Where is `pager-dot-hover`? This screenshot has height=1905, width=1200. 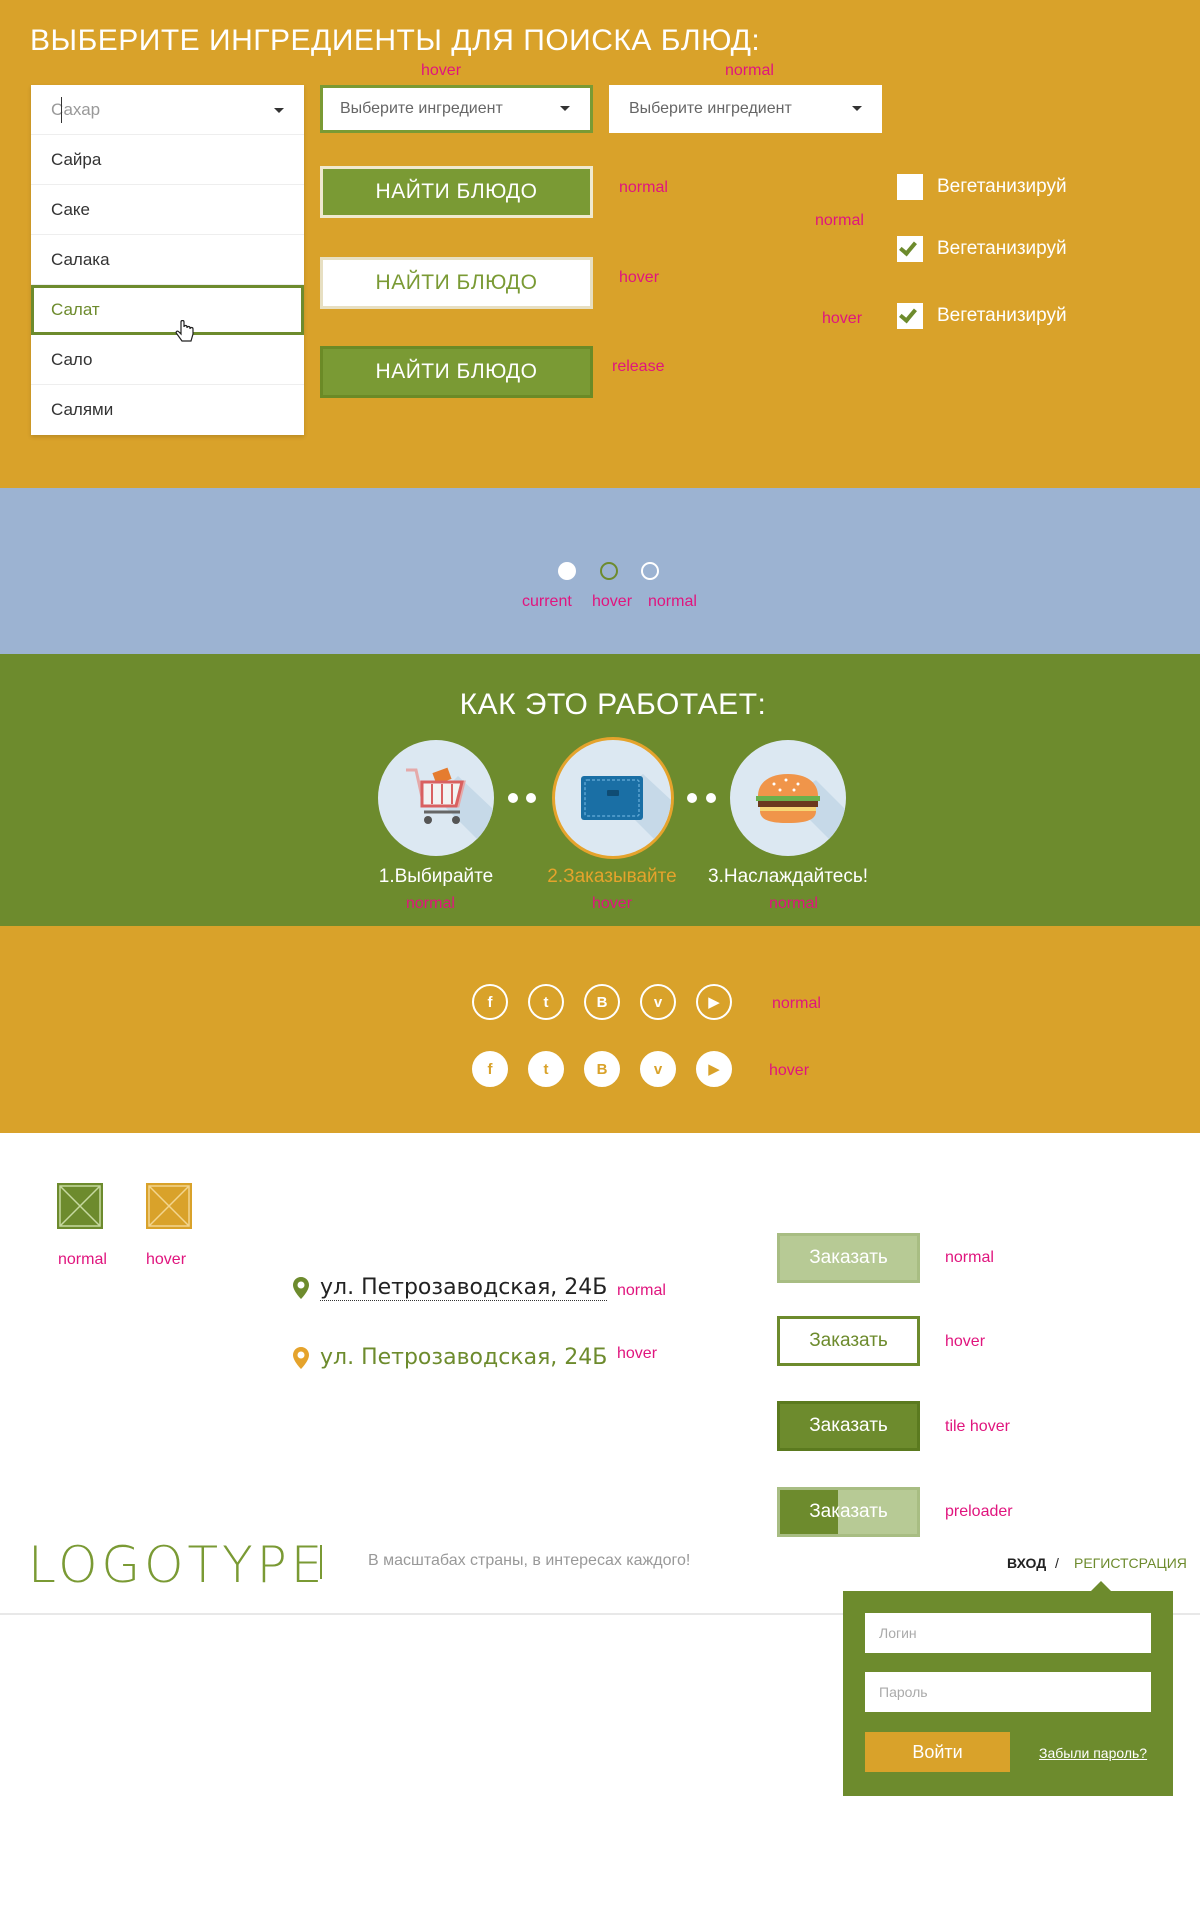
pager-dot-hover is located at coordinates (609, 571).